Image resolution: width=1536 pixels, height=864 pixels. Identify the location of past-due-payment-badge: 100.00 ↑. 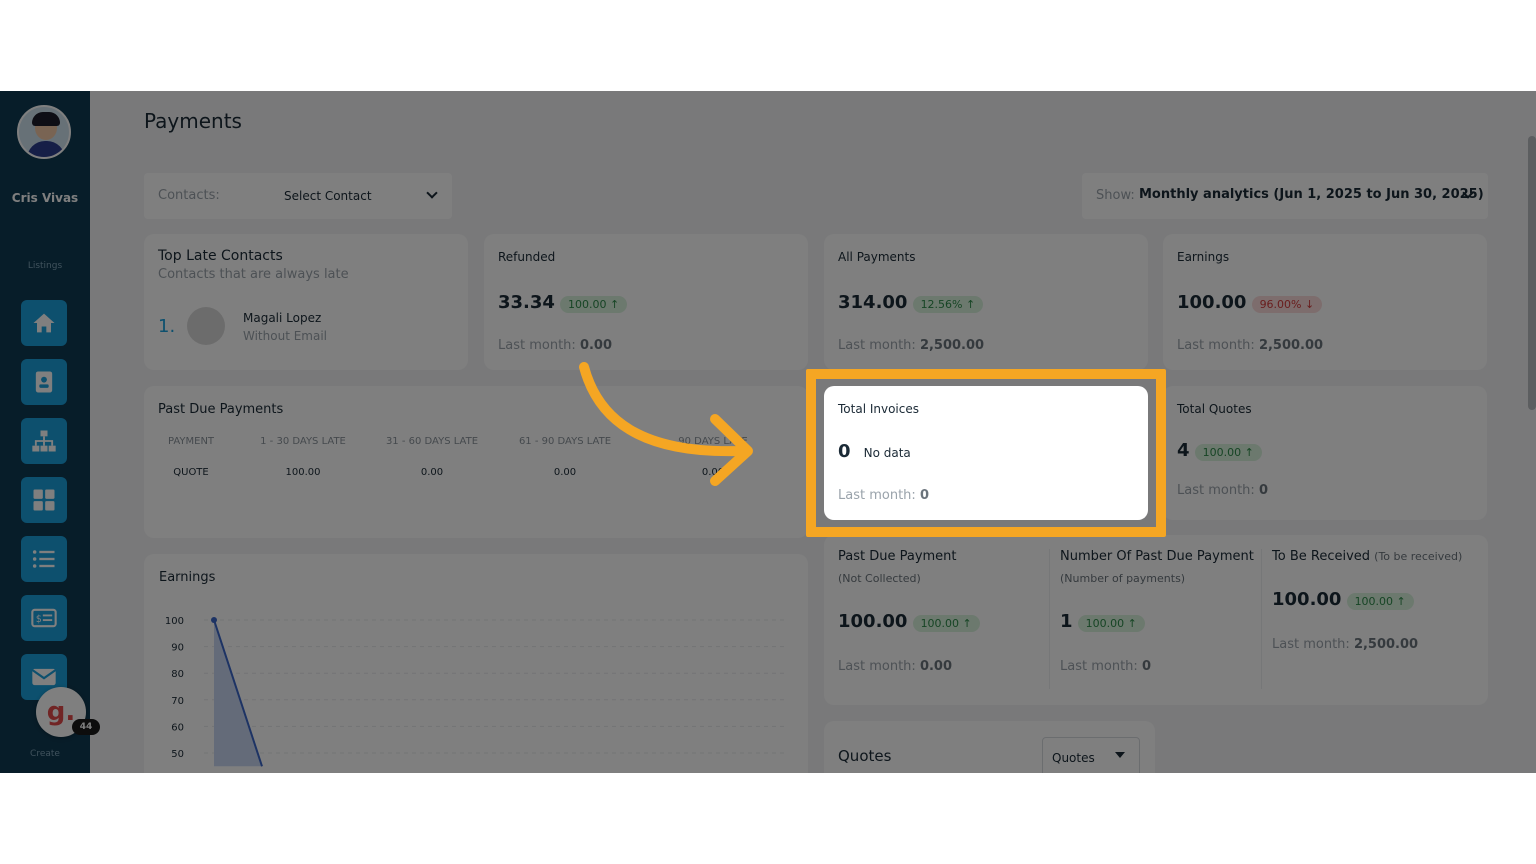
(946, 623).